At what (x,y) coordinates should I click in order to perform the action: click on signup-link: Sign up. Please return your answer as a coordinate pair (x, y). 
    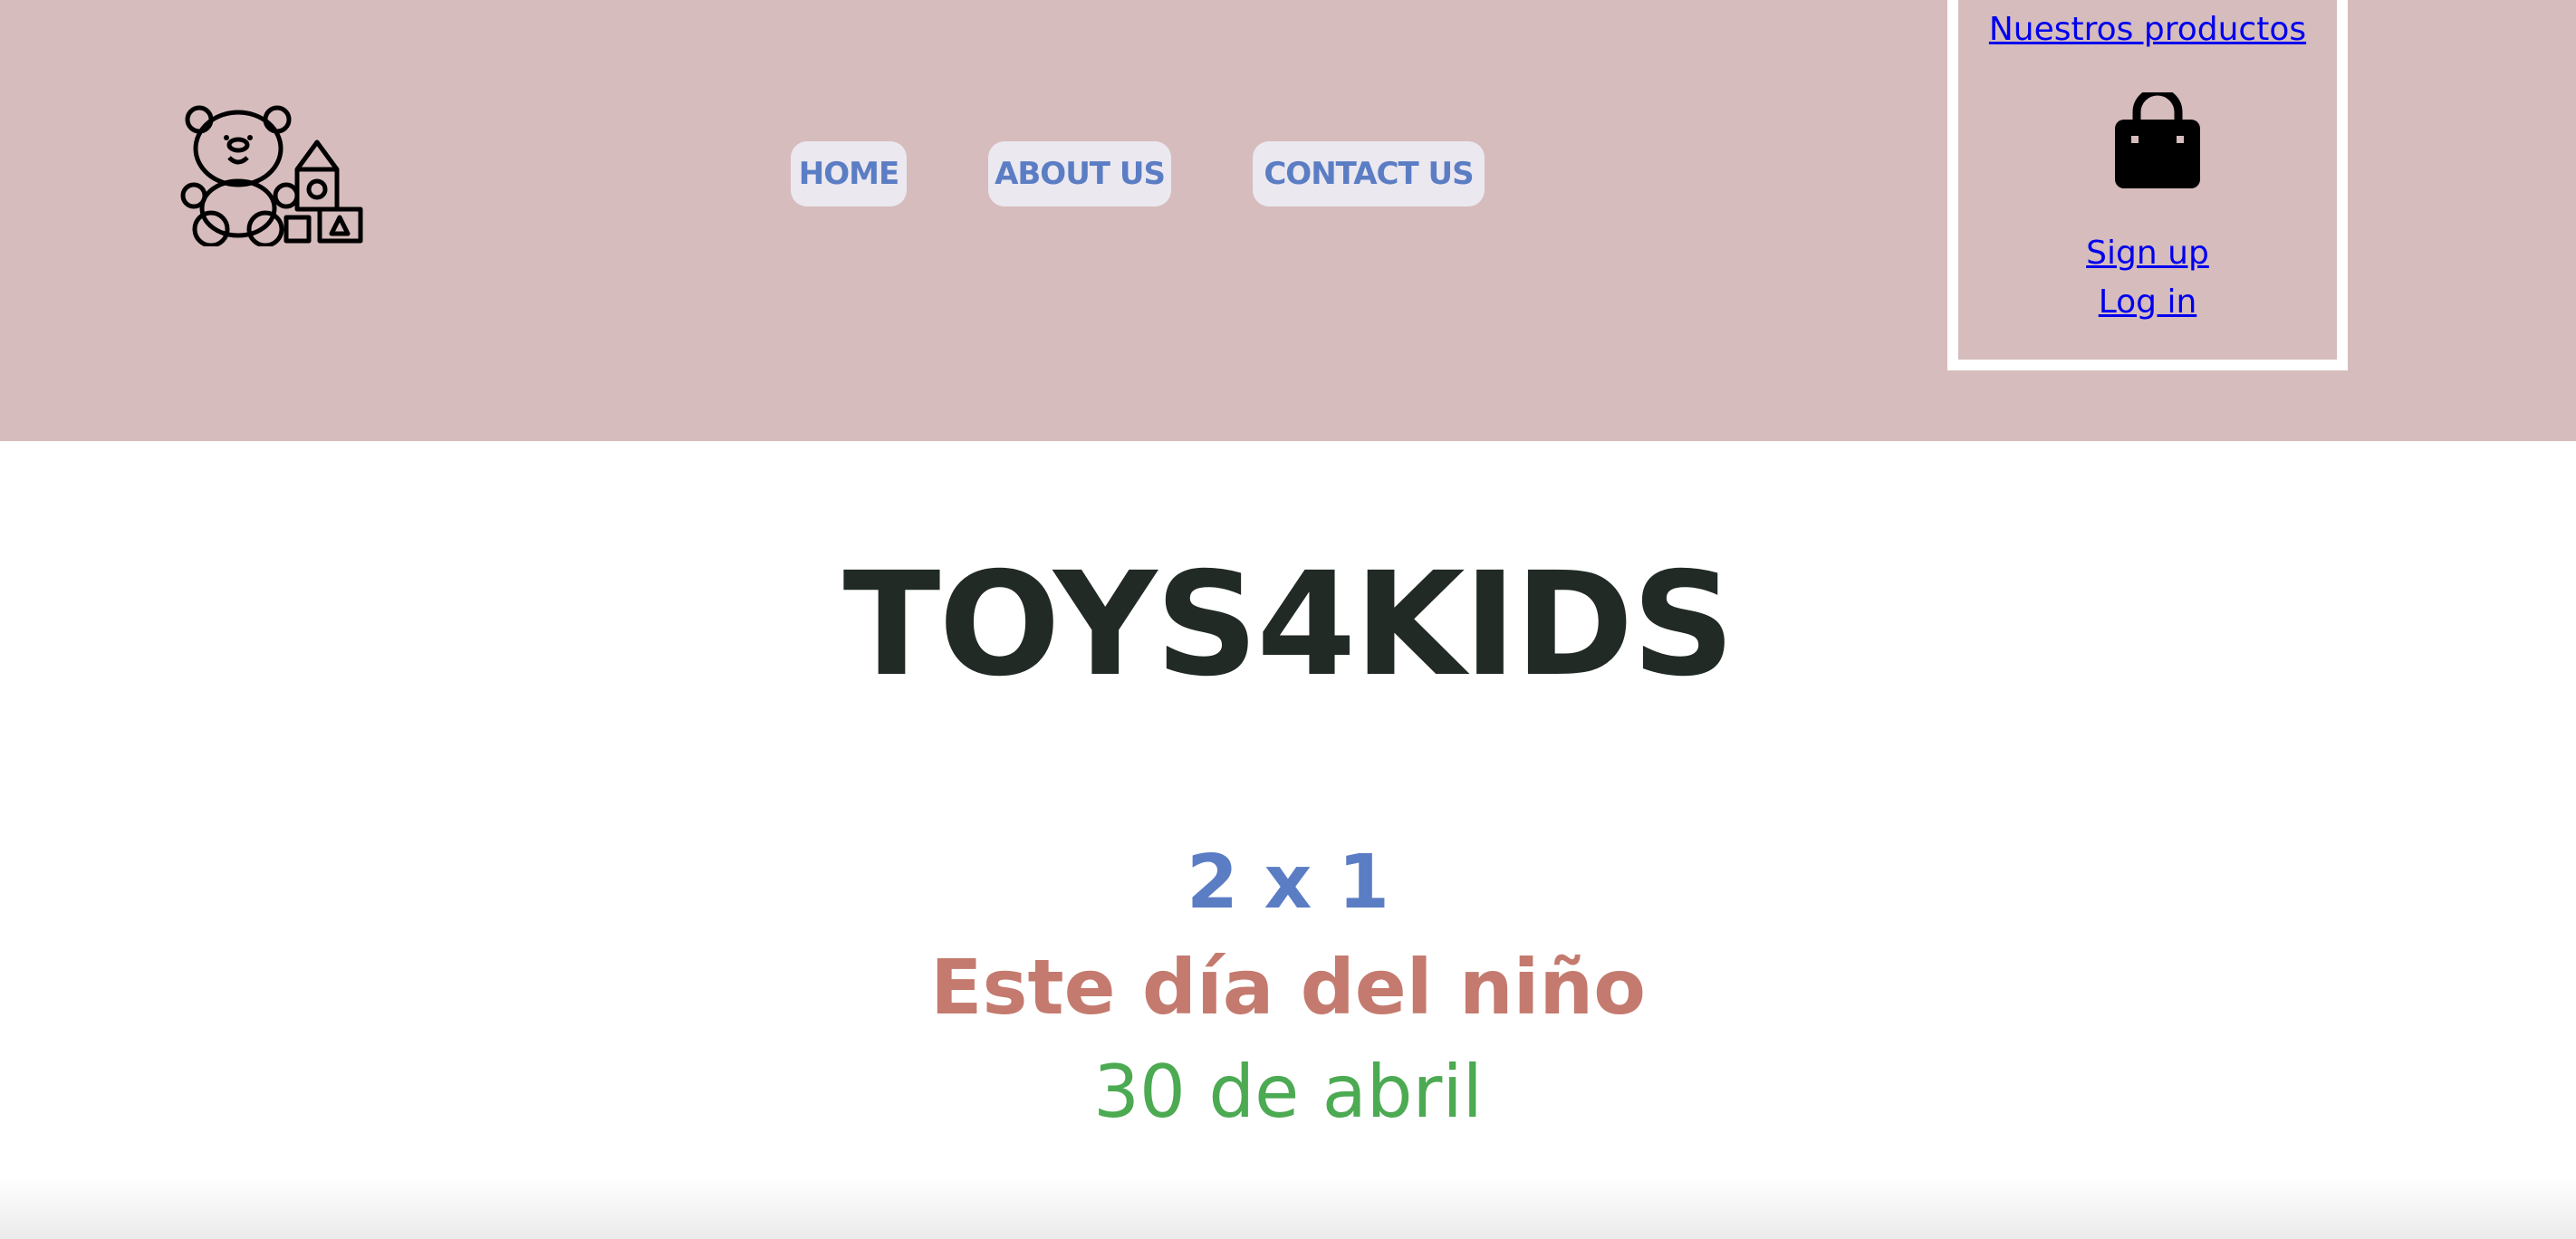
    Looking at the image, I should click on (2147, 253).